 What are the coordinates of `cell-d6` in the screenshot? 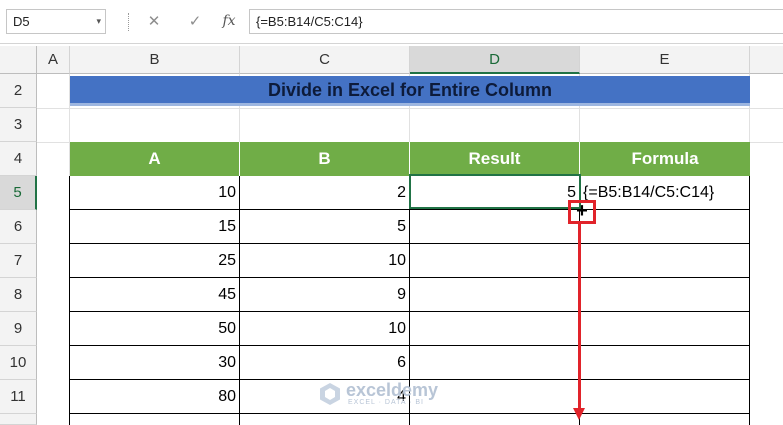 It's located at (495, 227).